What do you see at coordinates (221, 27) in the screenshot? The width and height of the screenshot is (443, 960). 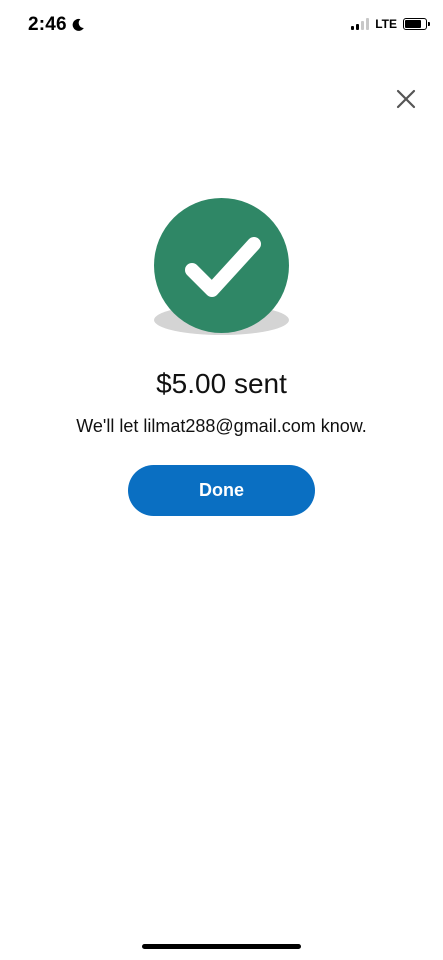 I see `status-bar: 2:46 LTE` at bounding box center [221, 27].